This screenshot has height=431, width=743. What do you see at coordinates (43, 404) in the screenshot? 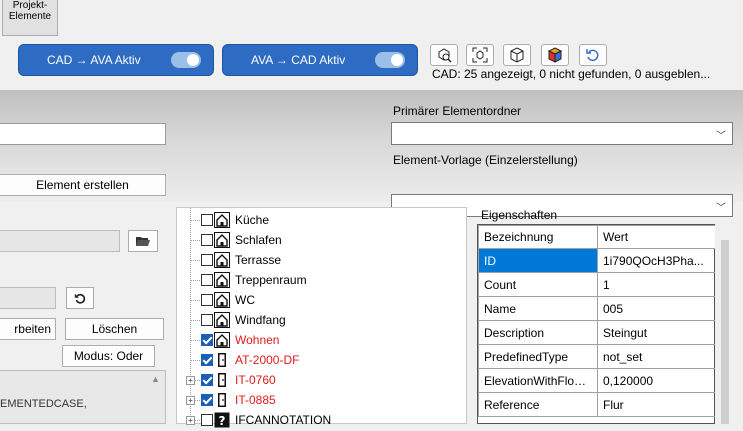
I see `list-item: EMENTEDCASE,` at bounding box center [43, 404].